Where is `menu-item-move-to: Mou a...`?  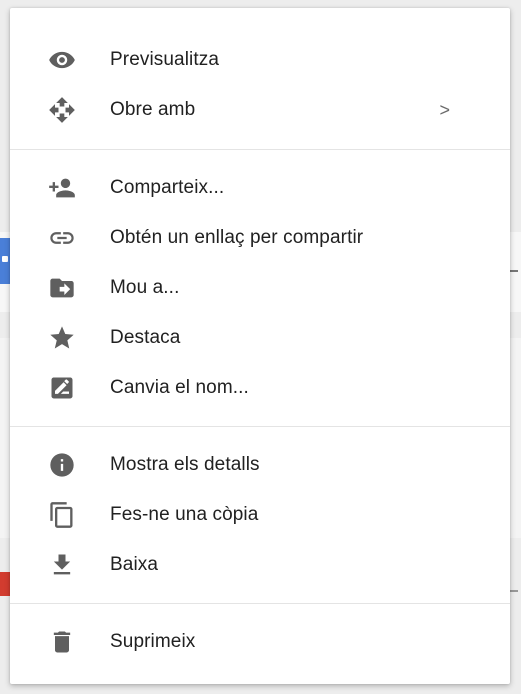 menu-item-move-to: Mou a... is located at coordinates (260, 288).